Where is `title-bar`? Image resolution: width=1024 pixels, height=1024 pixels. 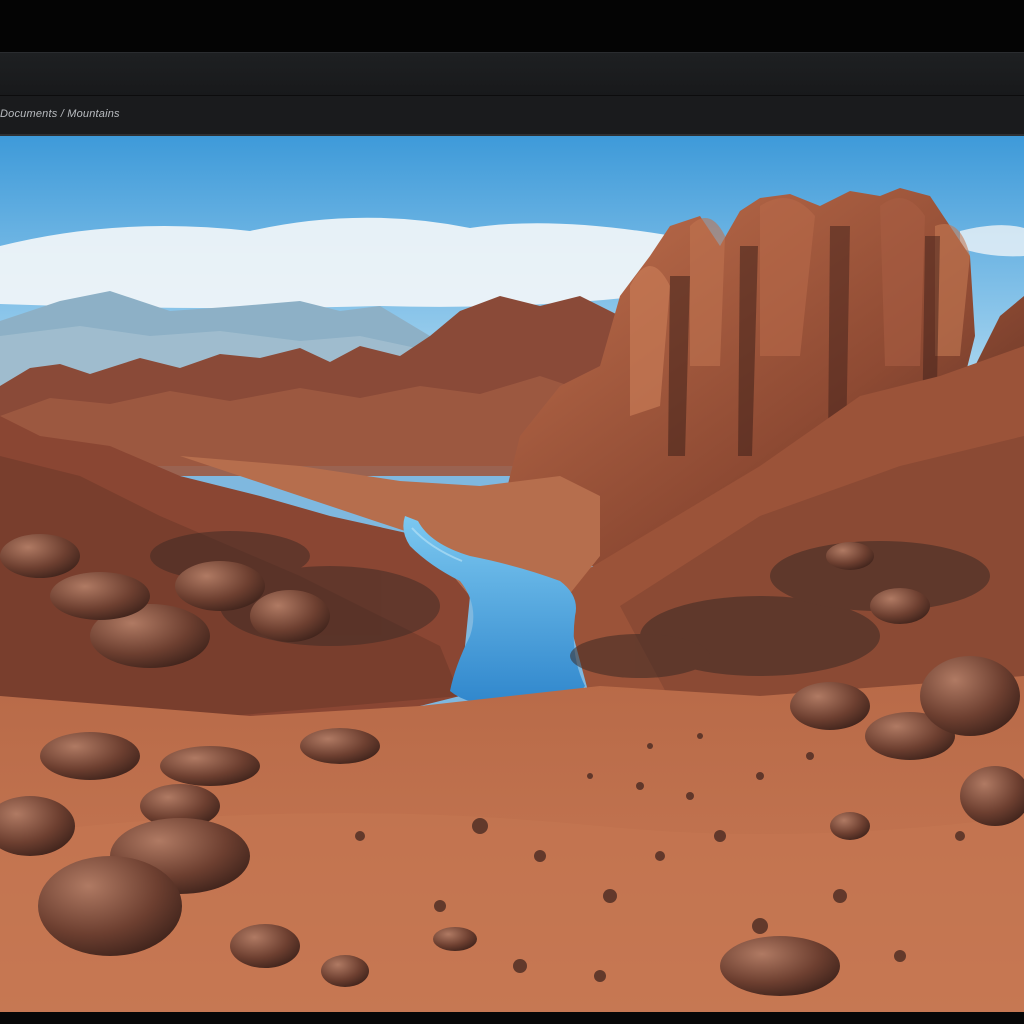
title-bar is located at coordinates (512, 26).